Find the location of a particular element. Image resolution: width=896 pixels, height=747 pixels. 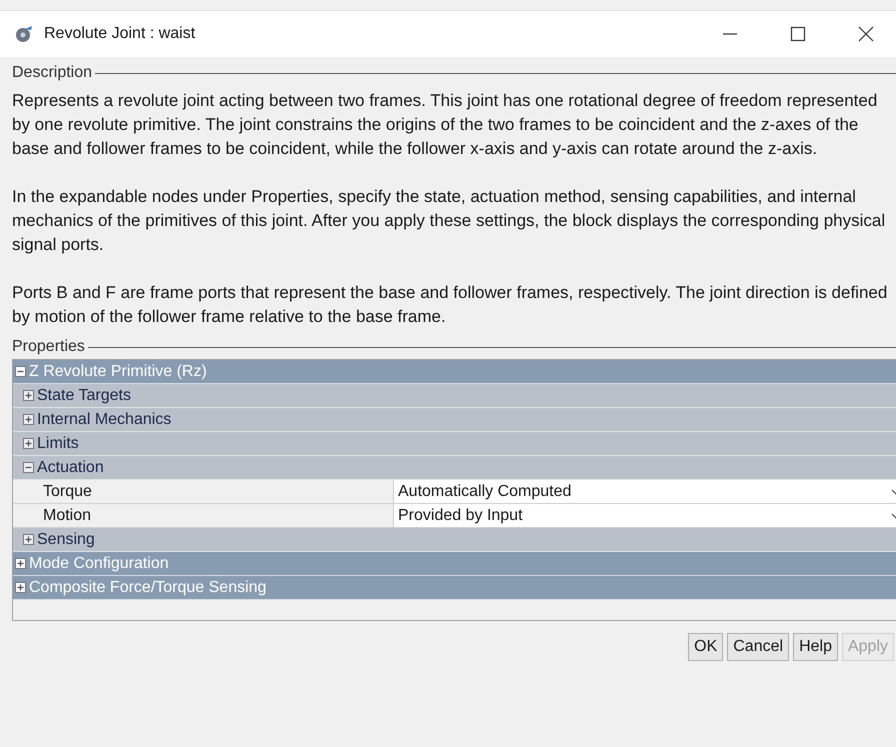

description-paragraph: Ports B and F are frame ports that represent the base and follower frames, respectively. The joint direction is defined by motion of the follower frame relative to the base frame. is located at coordinates (450, 305).